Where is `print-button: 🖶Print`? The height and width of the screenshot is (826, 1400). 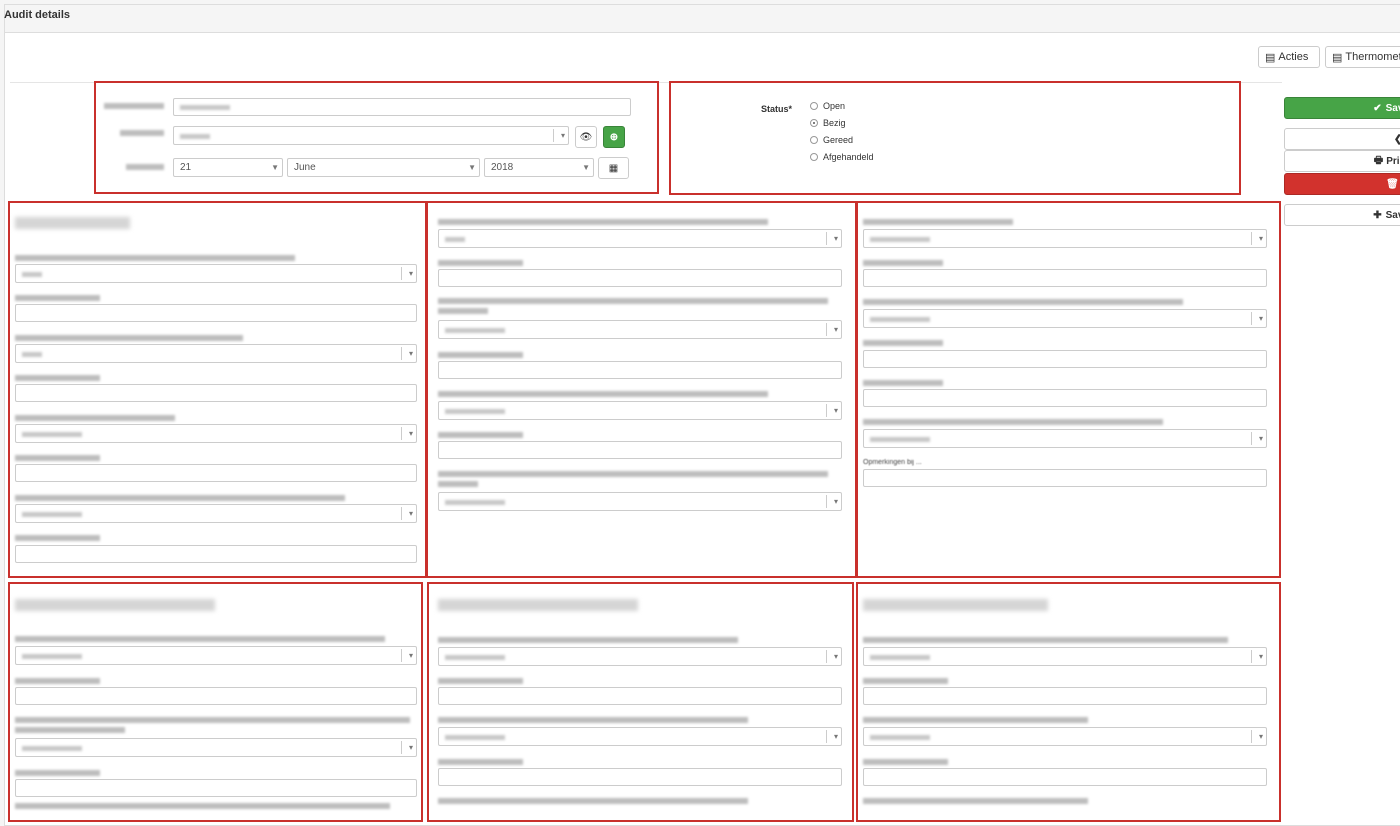
print-button: 🖶Print is located at coordinates (1342, 161).